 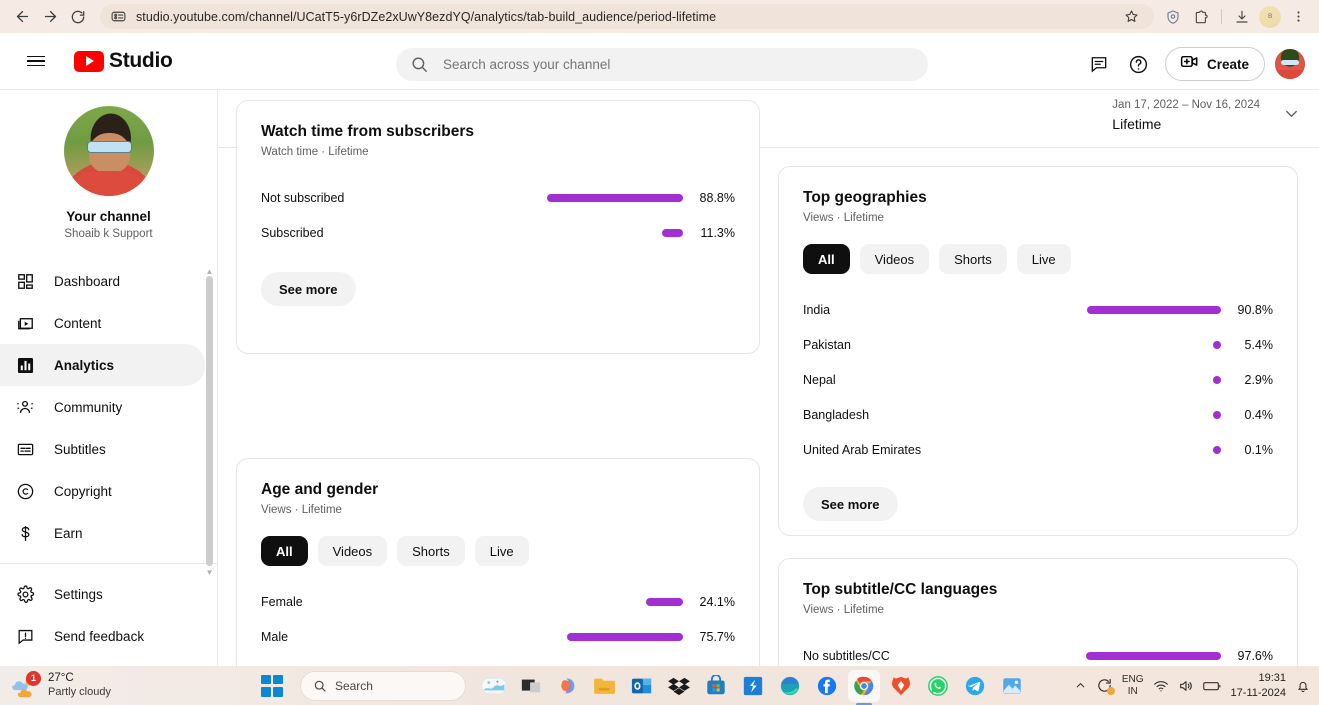 I want to click on whatsapp-icon, so click(x=938, y=686).